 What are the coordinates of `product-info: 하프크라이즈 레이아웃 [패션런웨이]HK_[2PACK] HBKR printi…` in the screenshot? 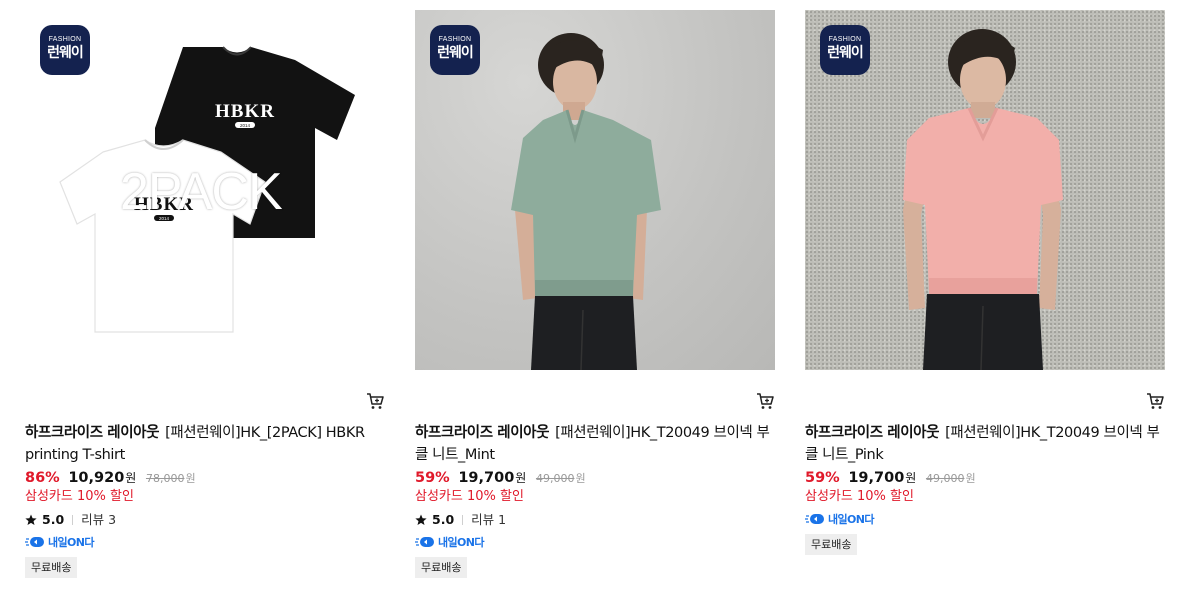 It's located at (205, 500).